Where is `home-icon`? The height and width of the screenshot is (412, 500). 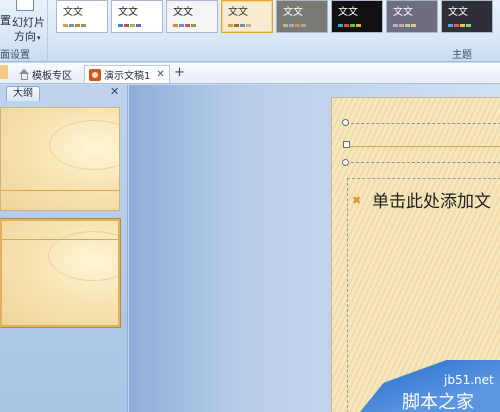
home-icon is located at coordinates (23, 74).